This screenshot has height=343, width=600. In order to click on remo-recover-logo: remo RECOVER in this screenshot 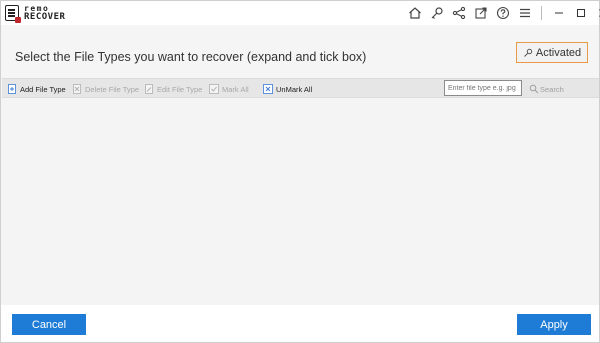, I will do `click(35, 13)`.